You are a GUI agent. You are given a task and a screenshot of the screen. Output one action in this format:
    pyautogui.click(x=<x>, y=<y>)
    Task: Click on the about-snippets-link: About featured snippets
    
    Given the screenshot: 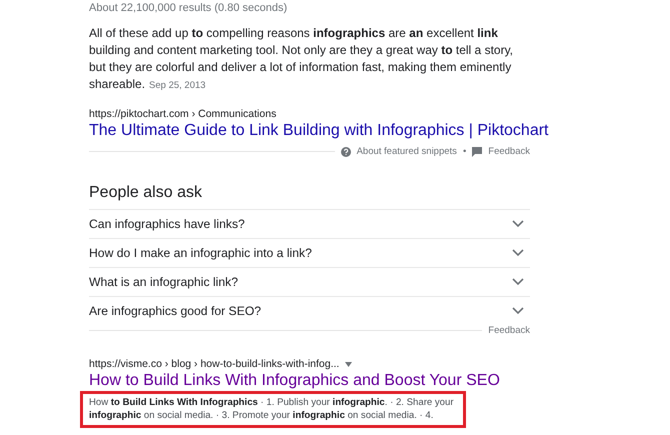 What is the action you would take?
    pyautogui.click(x=406, y=151)
    